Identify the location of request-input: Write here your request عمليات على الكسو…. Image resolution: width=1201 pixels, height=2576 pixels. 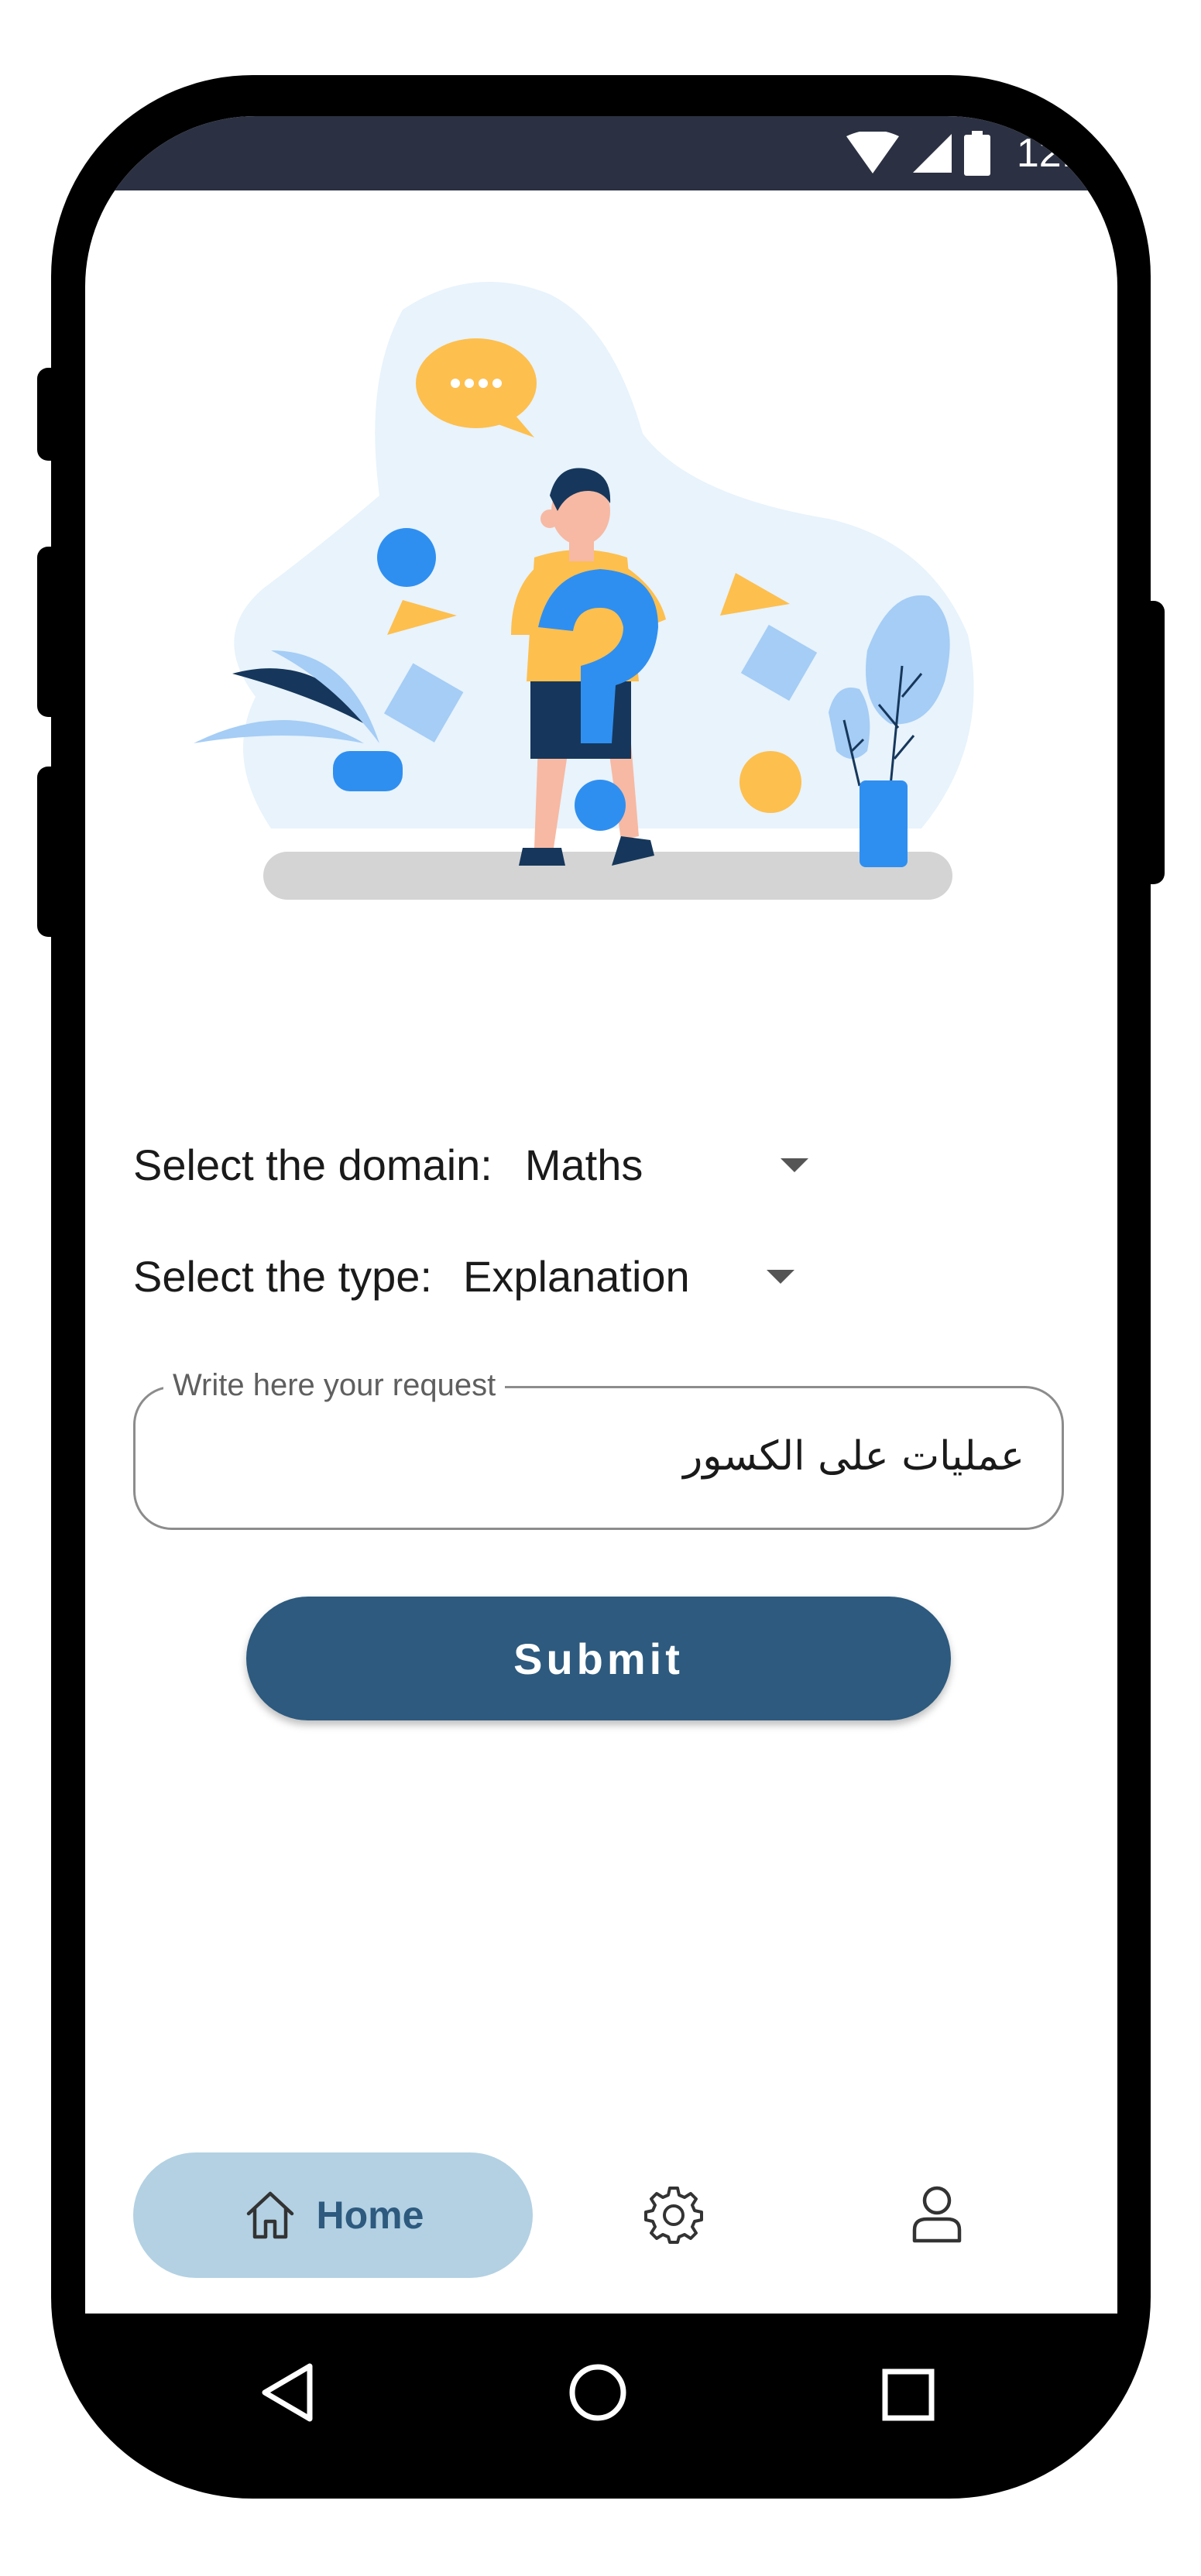
(598, 1449).